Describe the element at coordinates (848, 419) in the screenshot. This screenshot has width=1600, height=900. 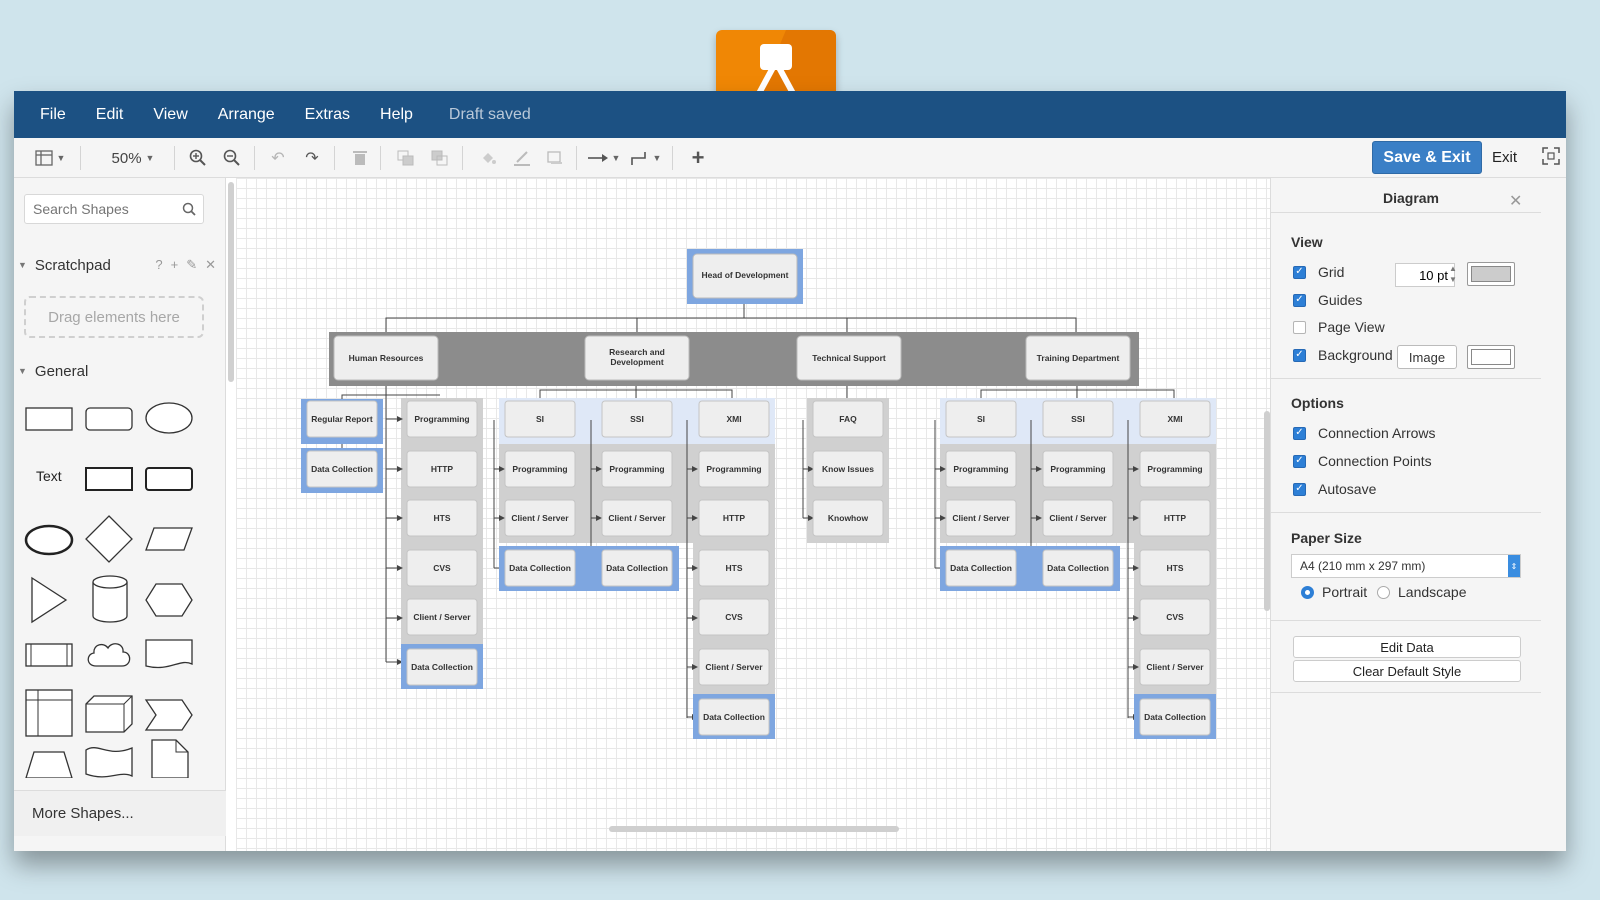
I see `org-node: FAQ` at that location.